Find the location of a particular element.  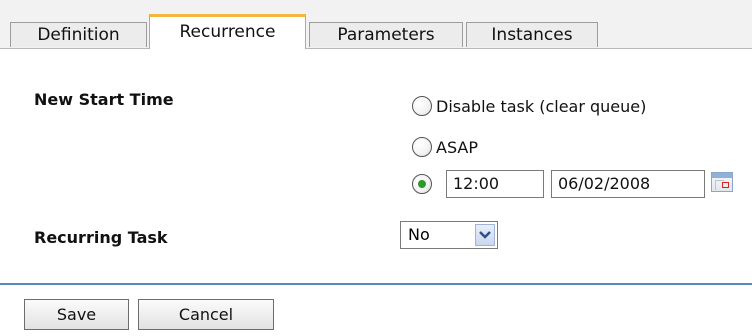

recurring-task-value: No is located at coordinates (419, 234).